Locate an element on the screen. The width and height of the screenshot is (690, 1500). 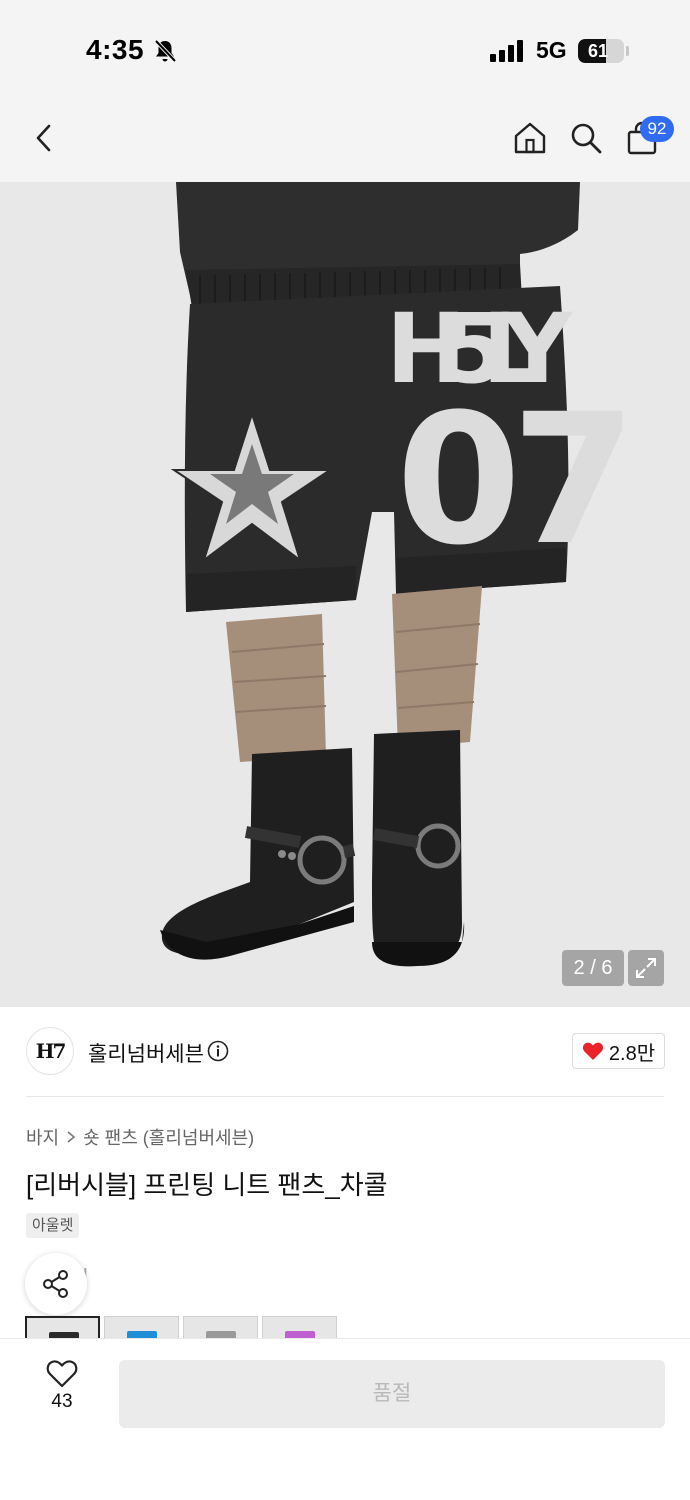
breadcrumb: 바지 숏 팬츠 (홀리넘버세븐) is located at coordinates (140, 1137).